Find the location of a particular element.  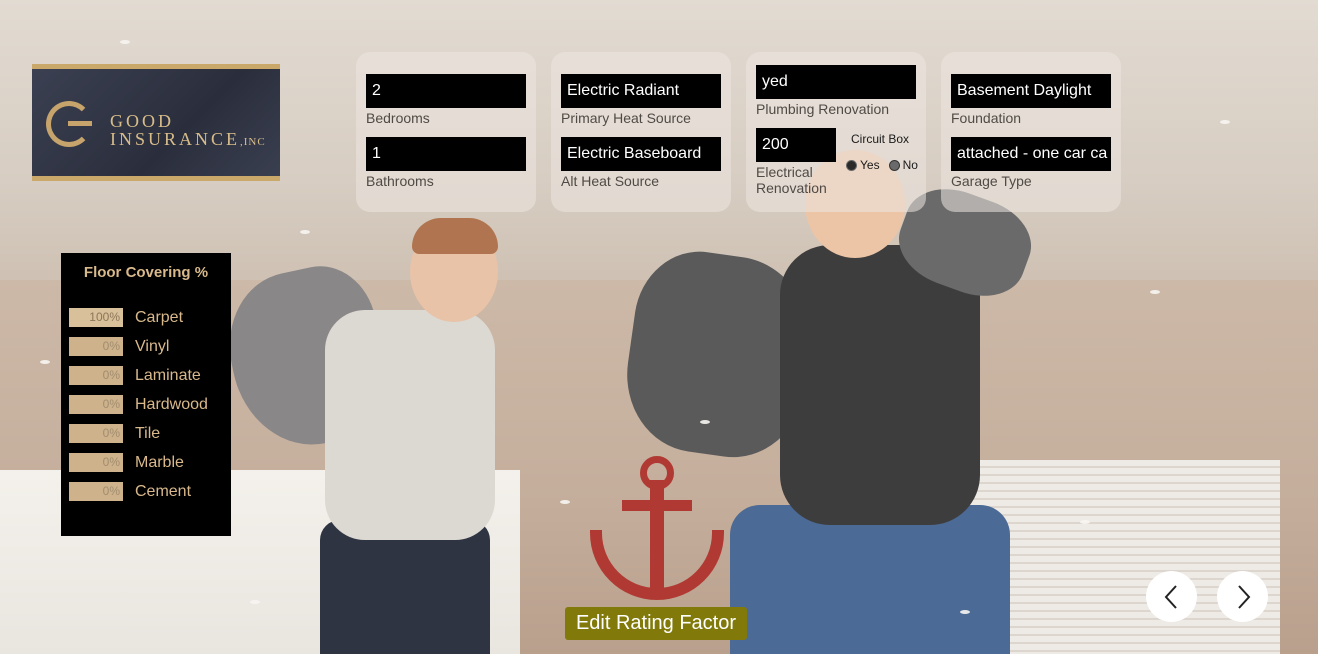

floor-material-label: Cement is located at coordinates (163, 491).